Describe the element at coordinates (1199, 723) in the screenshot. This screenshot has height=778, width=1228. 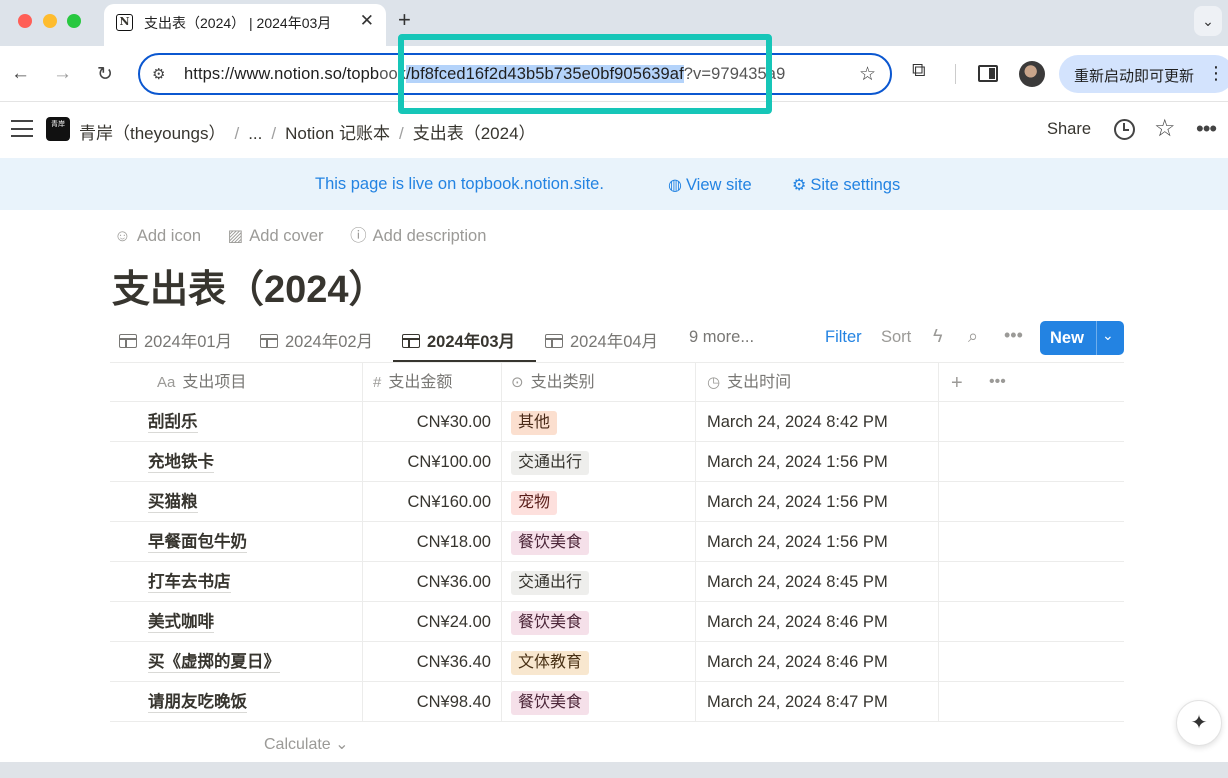
I see `ai-sparkle-icon: ✦` at that location.